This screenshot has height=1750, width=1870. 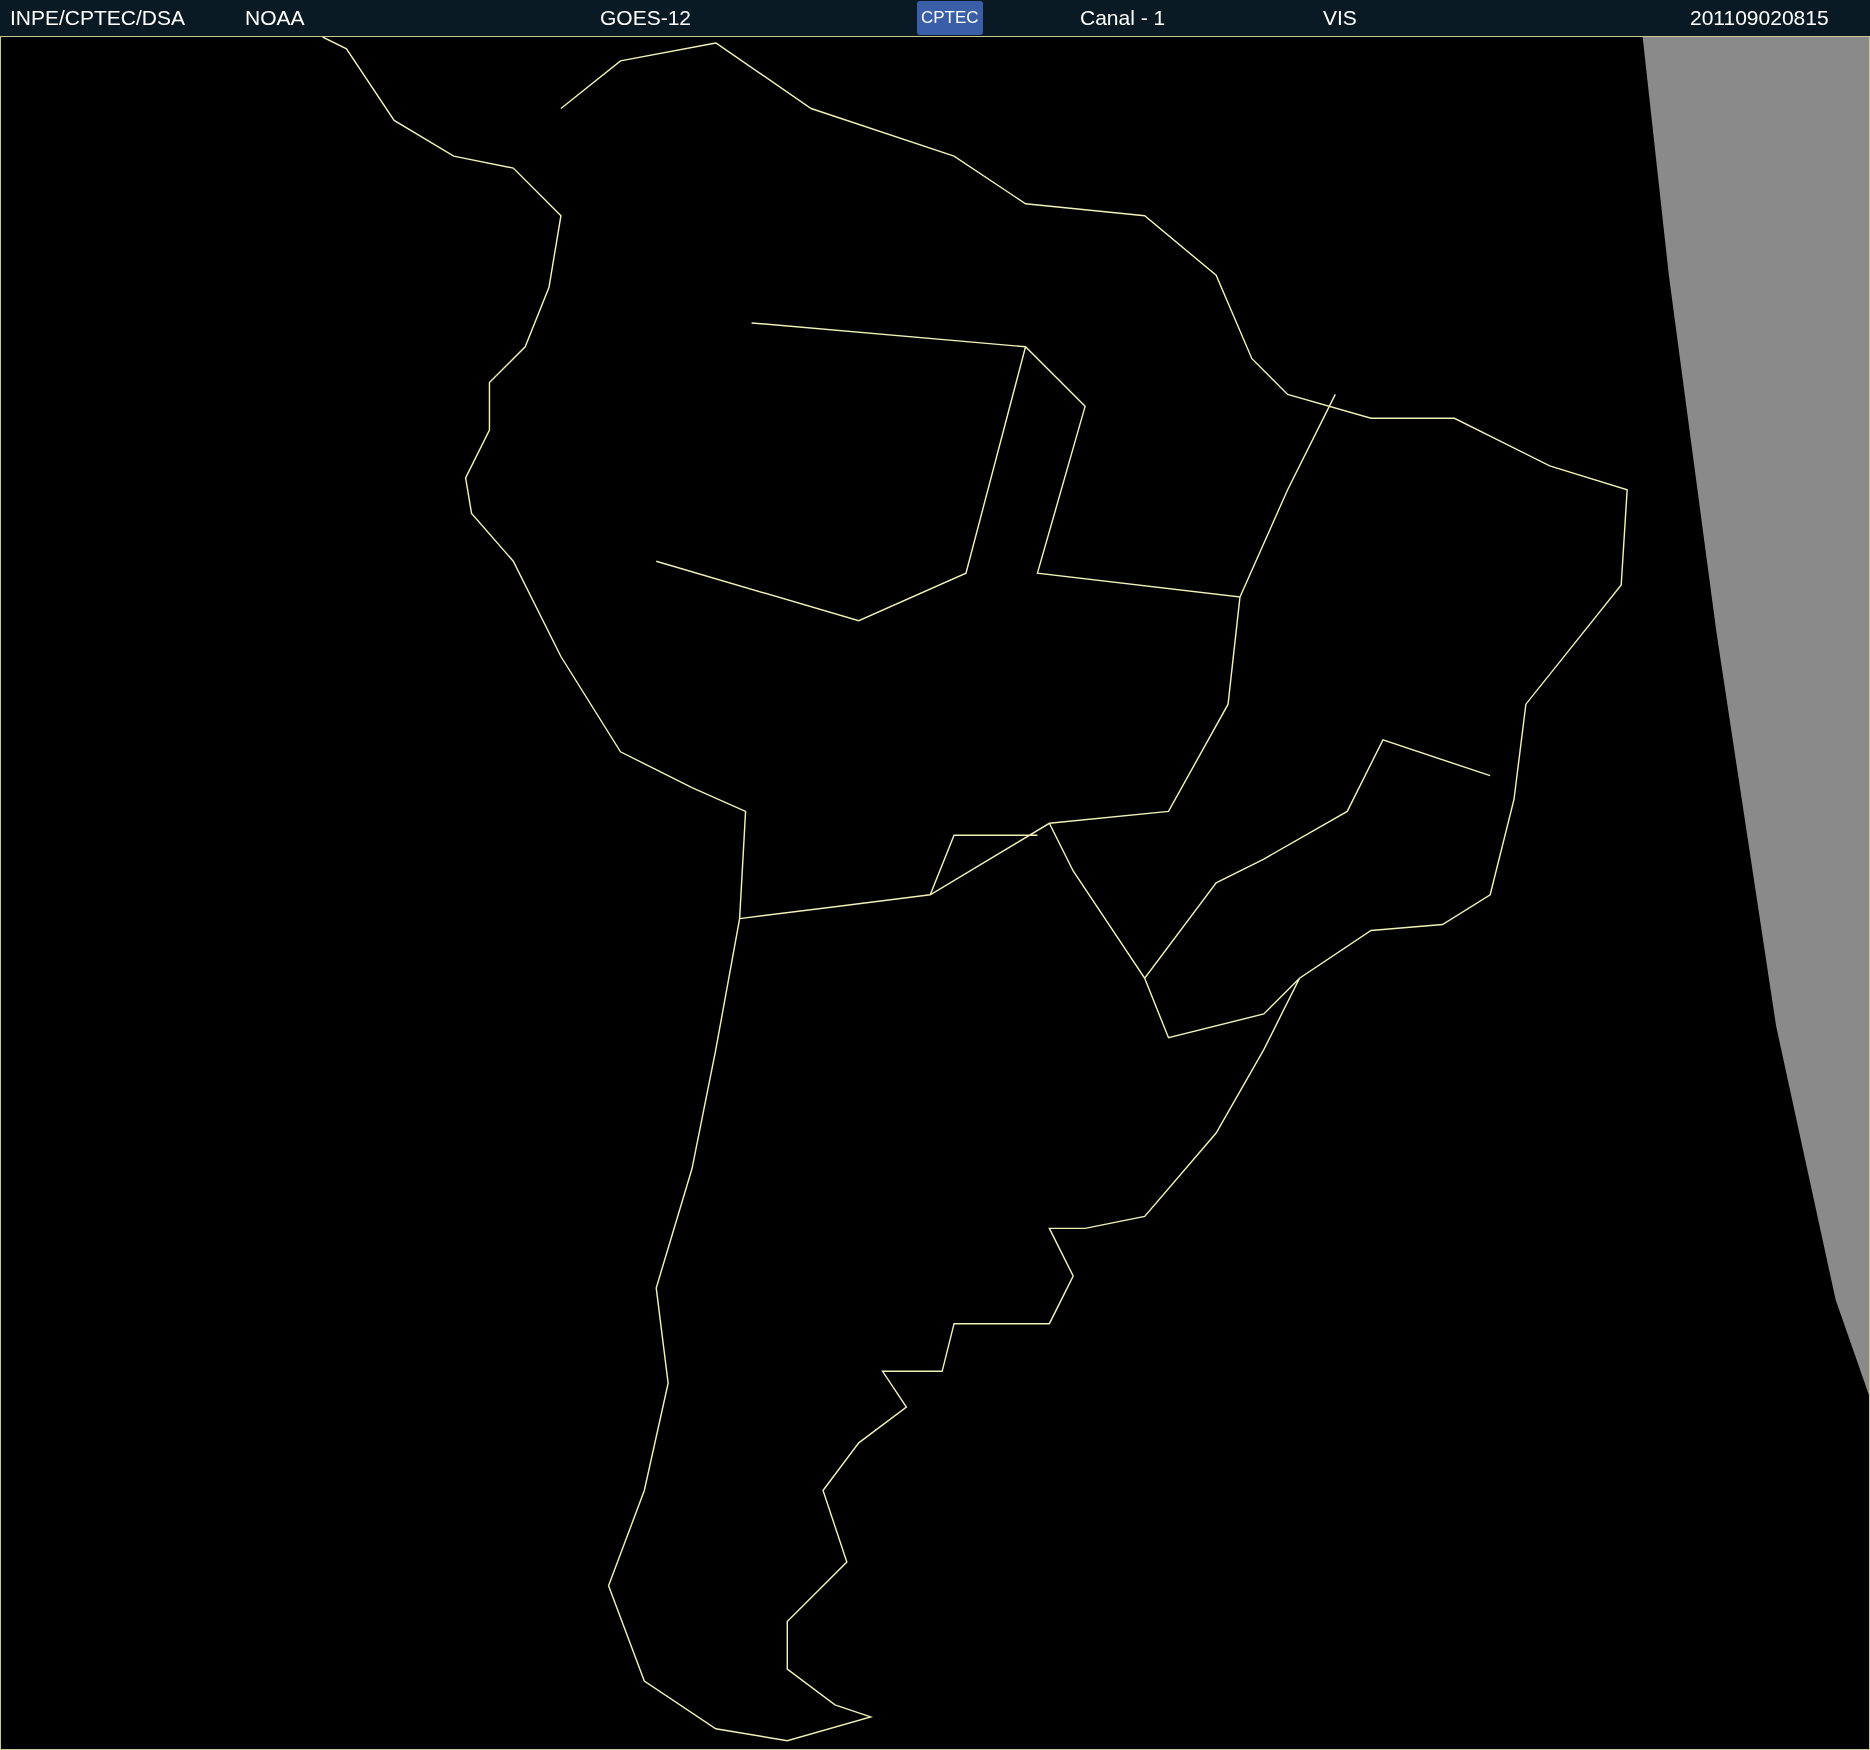 What do you see at coordinates (1340, 18) in the screenshot?
I see `header-label: VIS` at bounding box center [1340, 18].